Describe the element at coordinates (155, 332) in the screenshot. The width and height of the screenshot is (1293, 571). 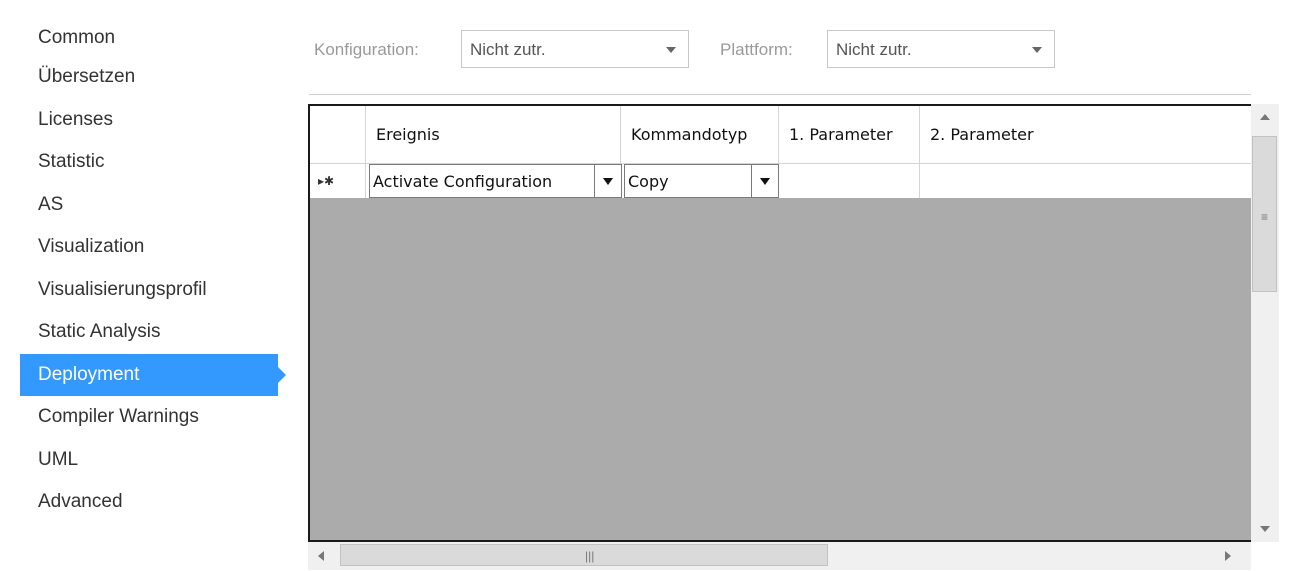
I see `sidebar-item-static-analysis: Static Analysis` at that location.